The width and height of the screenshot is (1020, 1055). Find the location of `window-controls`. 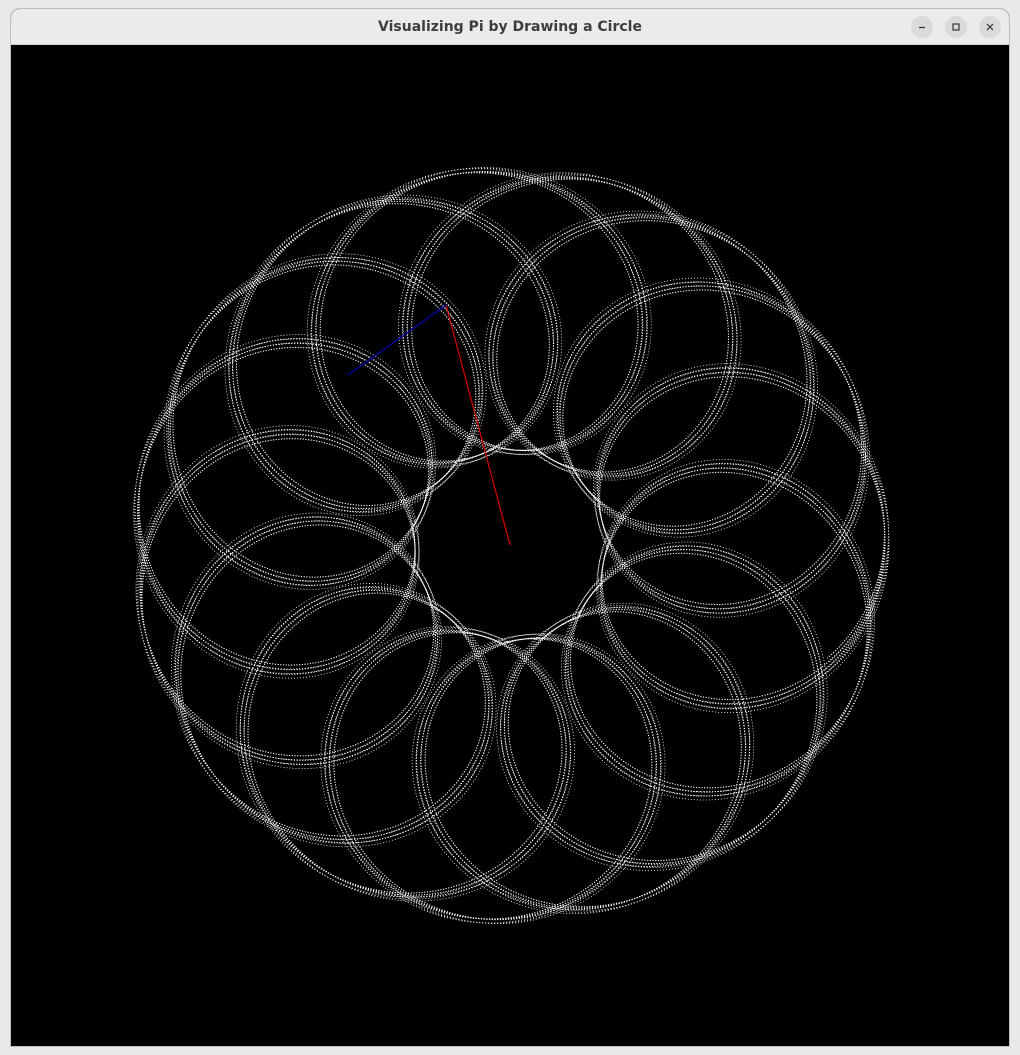

window-controls is located at coordinates (956, 27).